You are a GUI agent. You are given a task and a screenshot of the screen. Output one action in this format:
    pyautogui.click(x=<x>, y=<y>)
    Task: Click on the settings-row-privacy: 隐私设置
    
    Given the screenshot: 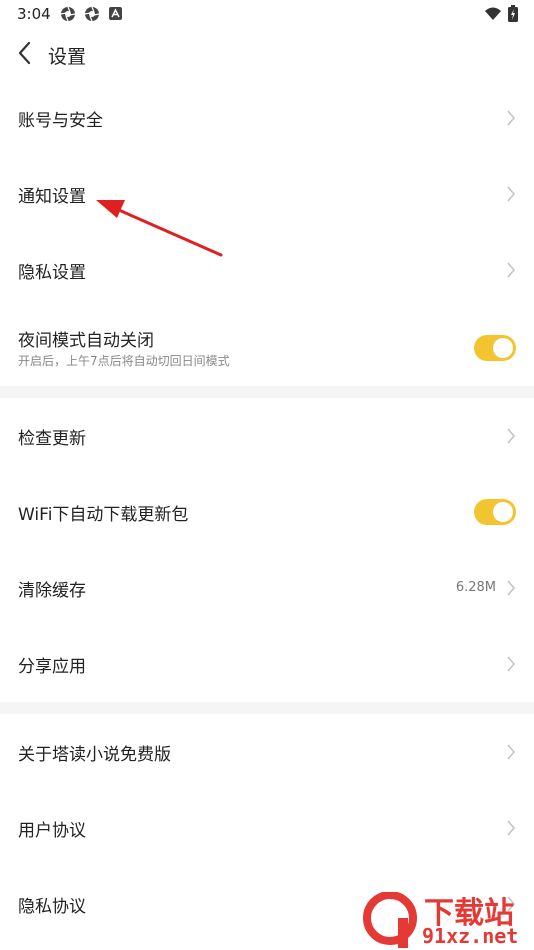 What is the action you would take?
    pyautogui.click(x=267, y=270)
    